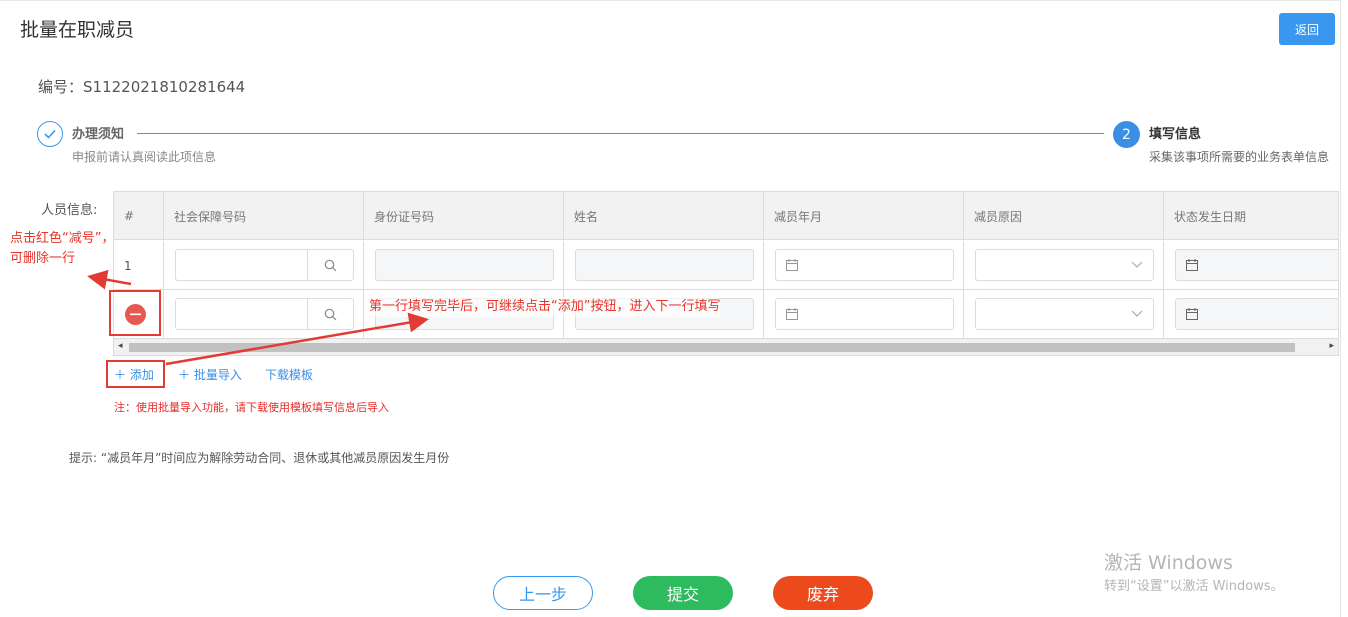 The image size is (1348, 617). I want to click on delete-annotation-line-2: 可删除一行, so click(43, 258).